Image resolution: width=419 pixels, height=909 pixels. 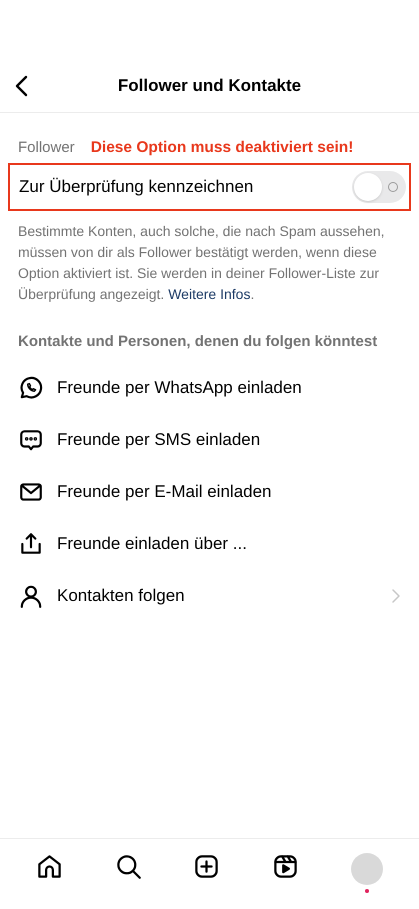 What do you see at coordinates (209, 294) in the screenshot?
I see `more-info-link: Weitere Infos` at bounding box center [209, 294].